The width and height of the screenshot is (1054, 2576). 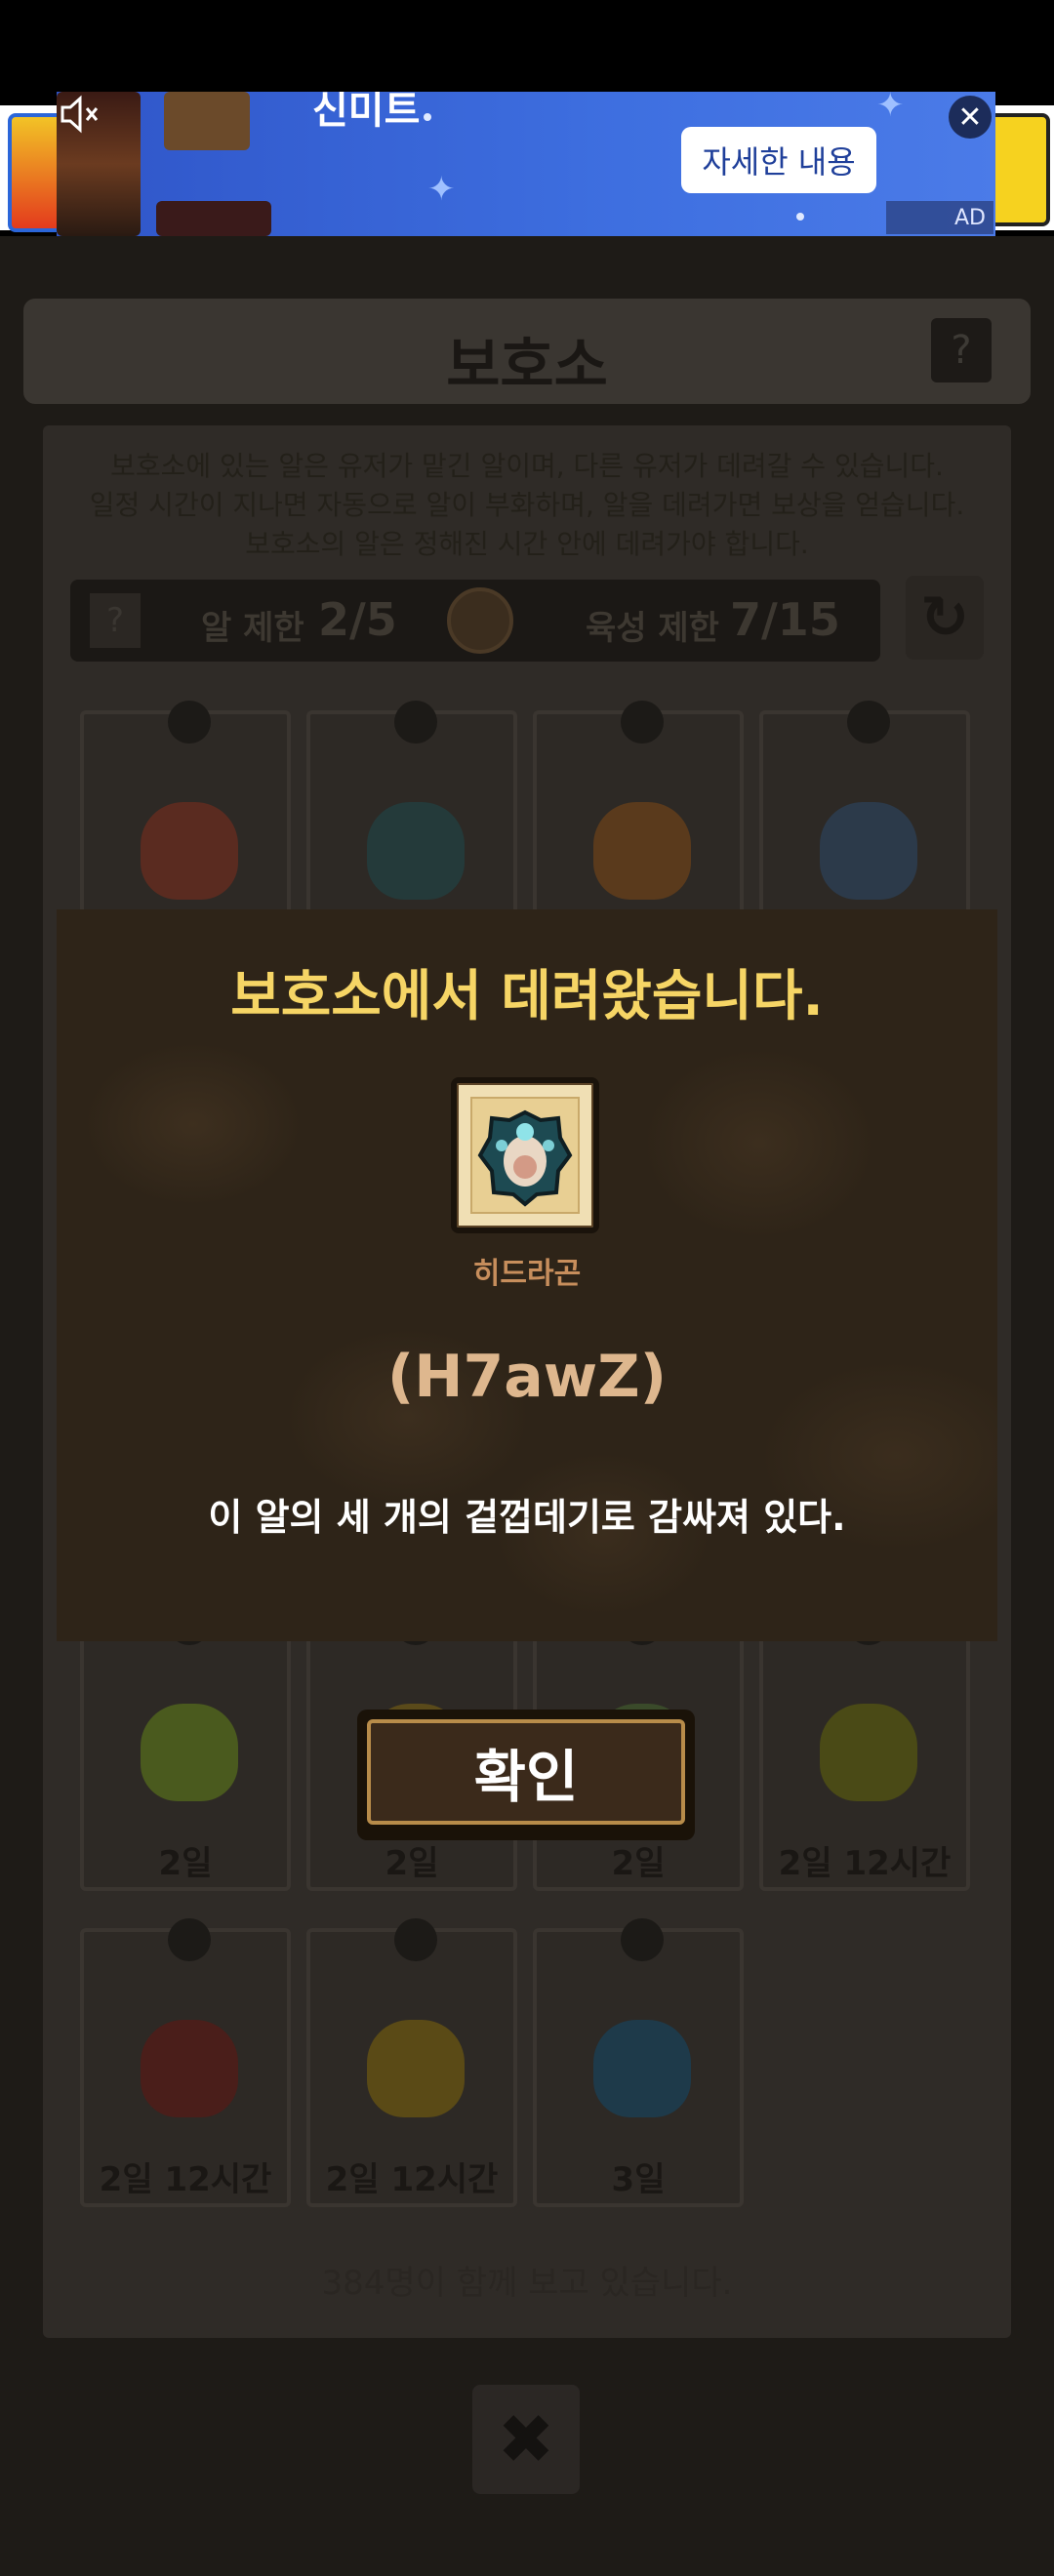 I want to click on egg-card: 3일, so click(x=638, y=2062).